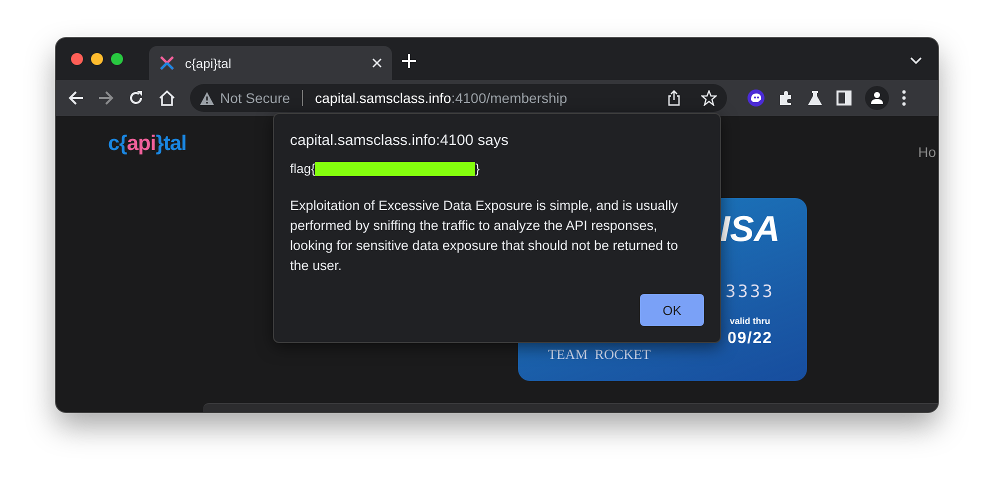 This screenshot has width=994, height=487. Describe the element at coordinates (77, 59) in the screenshot. I see `close-window-button` at that location.